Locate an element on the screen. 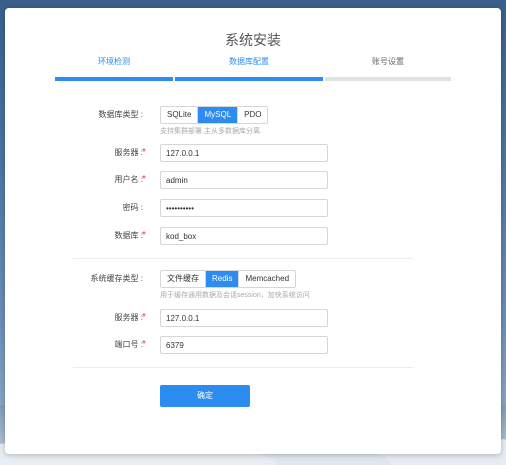 This screenshot has width=506, height=465. db-password-input is located at coordinates (244, 208).